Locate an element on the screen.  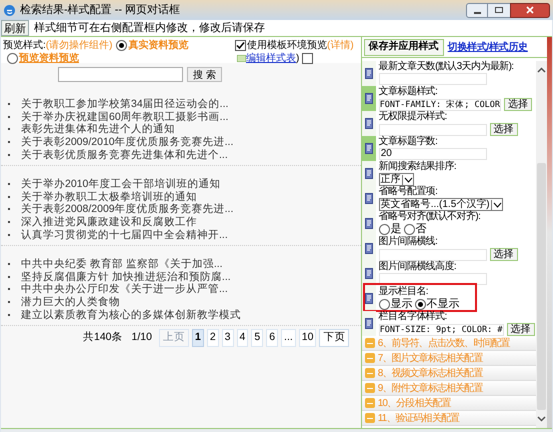
scrollbar-thumb is located at coordinates (541, 286).